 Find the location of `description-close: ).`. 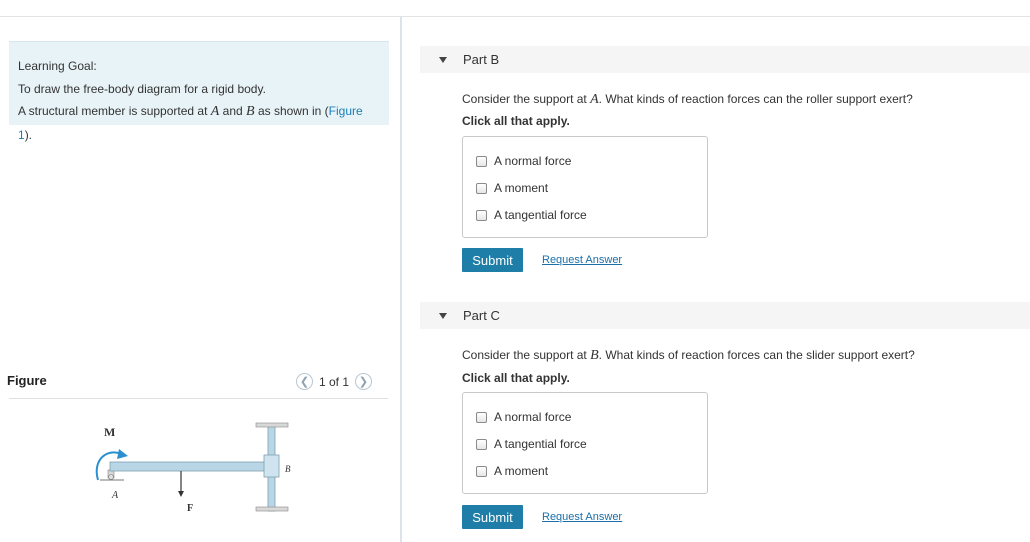

description-close: ). is located at coordinates (28, 134).